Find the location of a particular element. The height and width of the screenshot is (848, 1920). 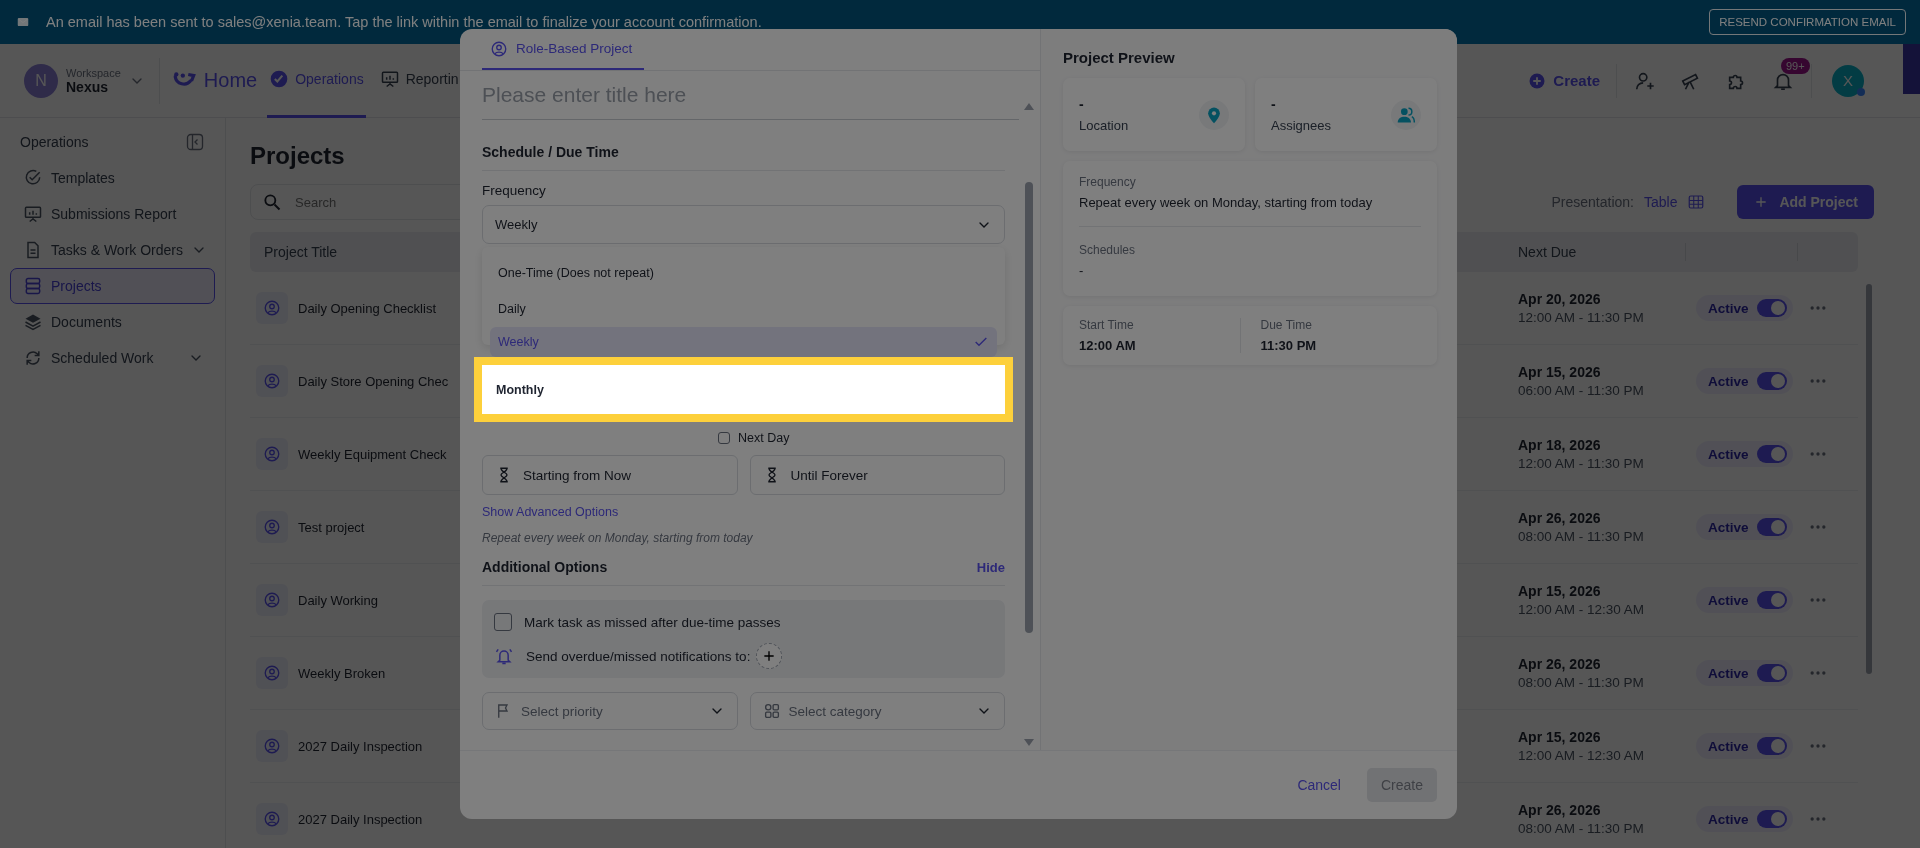

category-icon is located at coordinates (771, 711).